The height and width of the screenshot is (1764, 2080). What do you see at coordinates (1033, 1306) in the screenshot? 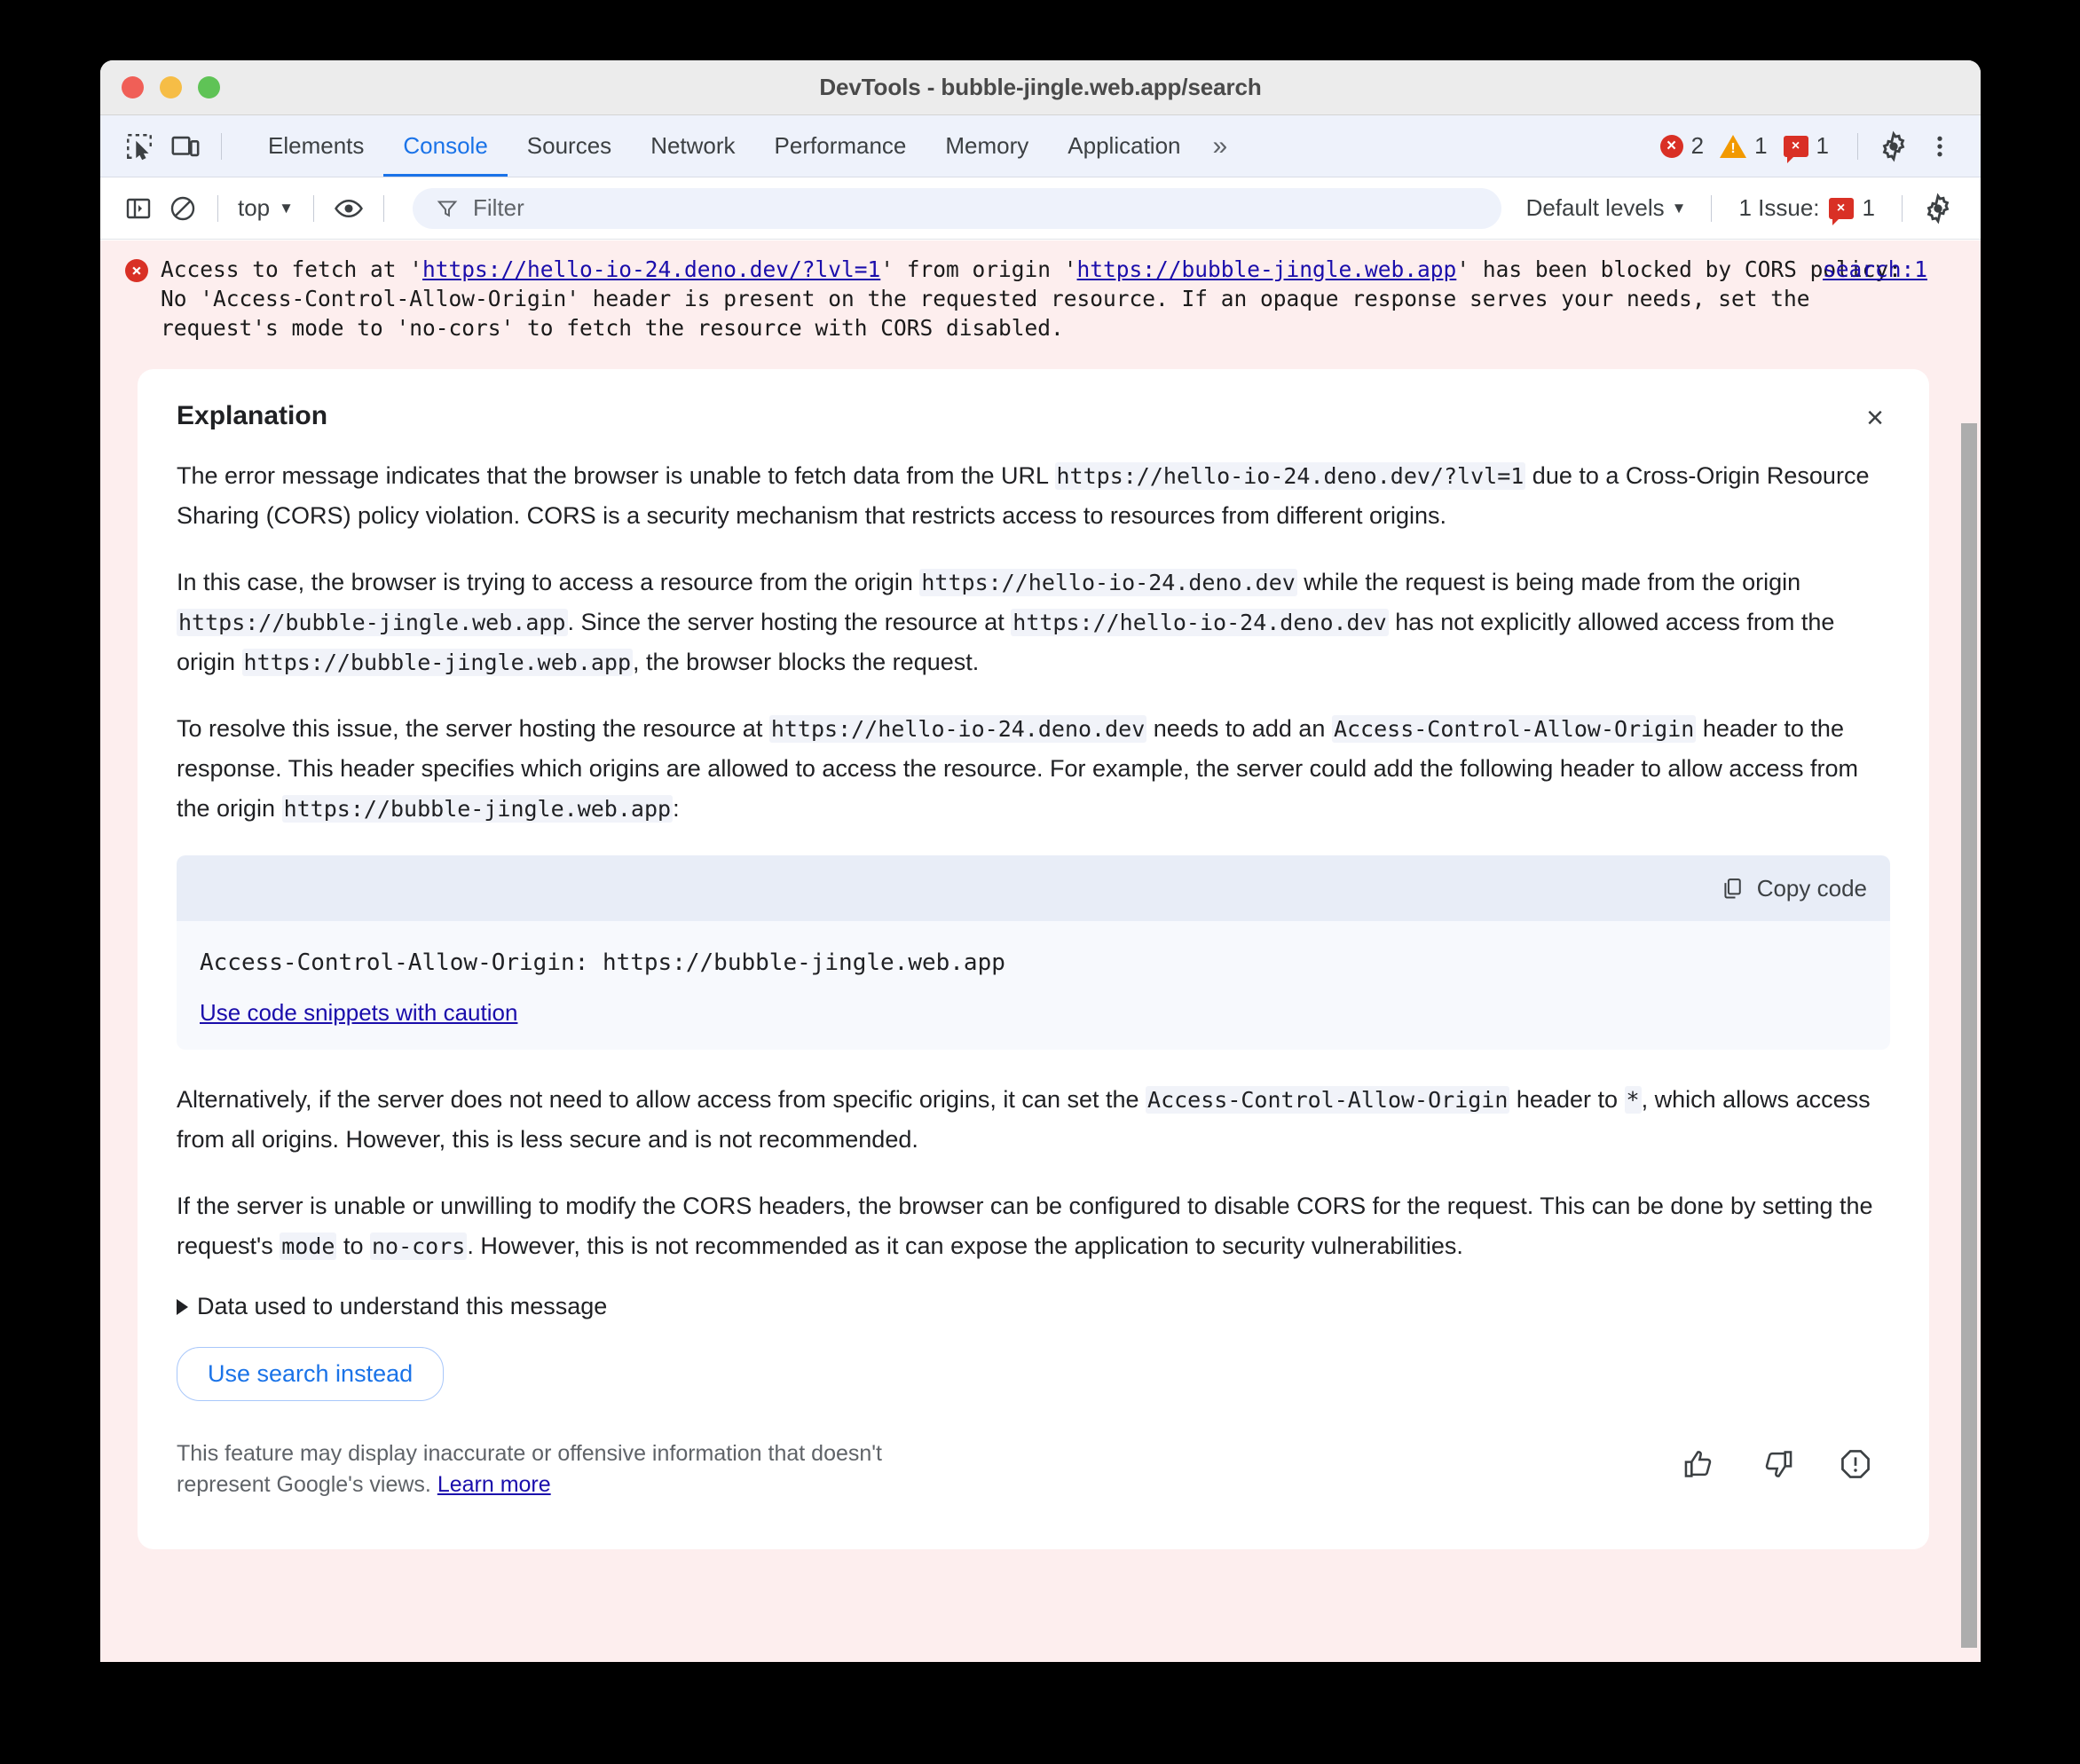
I see `data-used-disclosure: Data used to understand this message` at bounding box center [1033, 1306].